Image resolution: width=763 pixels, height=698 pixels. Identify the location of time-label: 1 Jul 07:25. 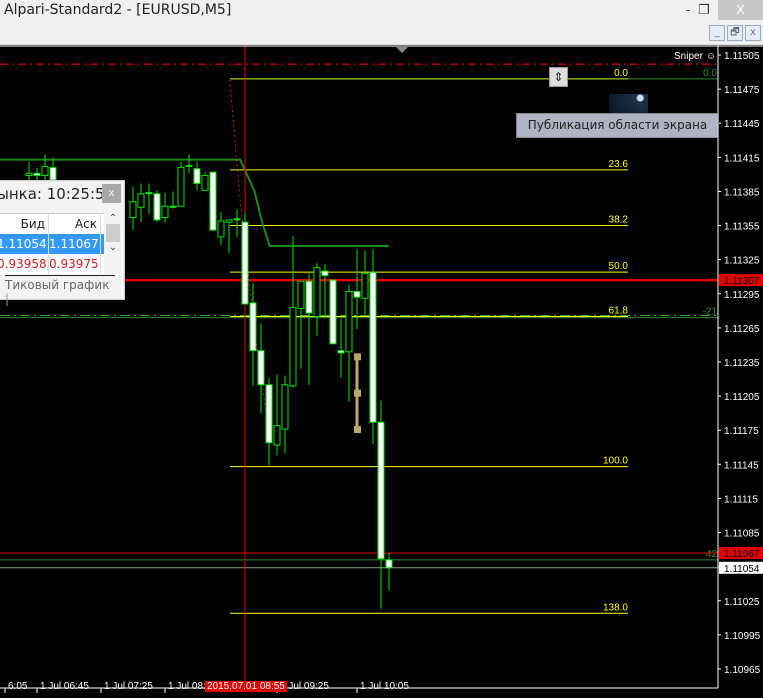
(128, 686).